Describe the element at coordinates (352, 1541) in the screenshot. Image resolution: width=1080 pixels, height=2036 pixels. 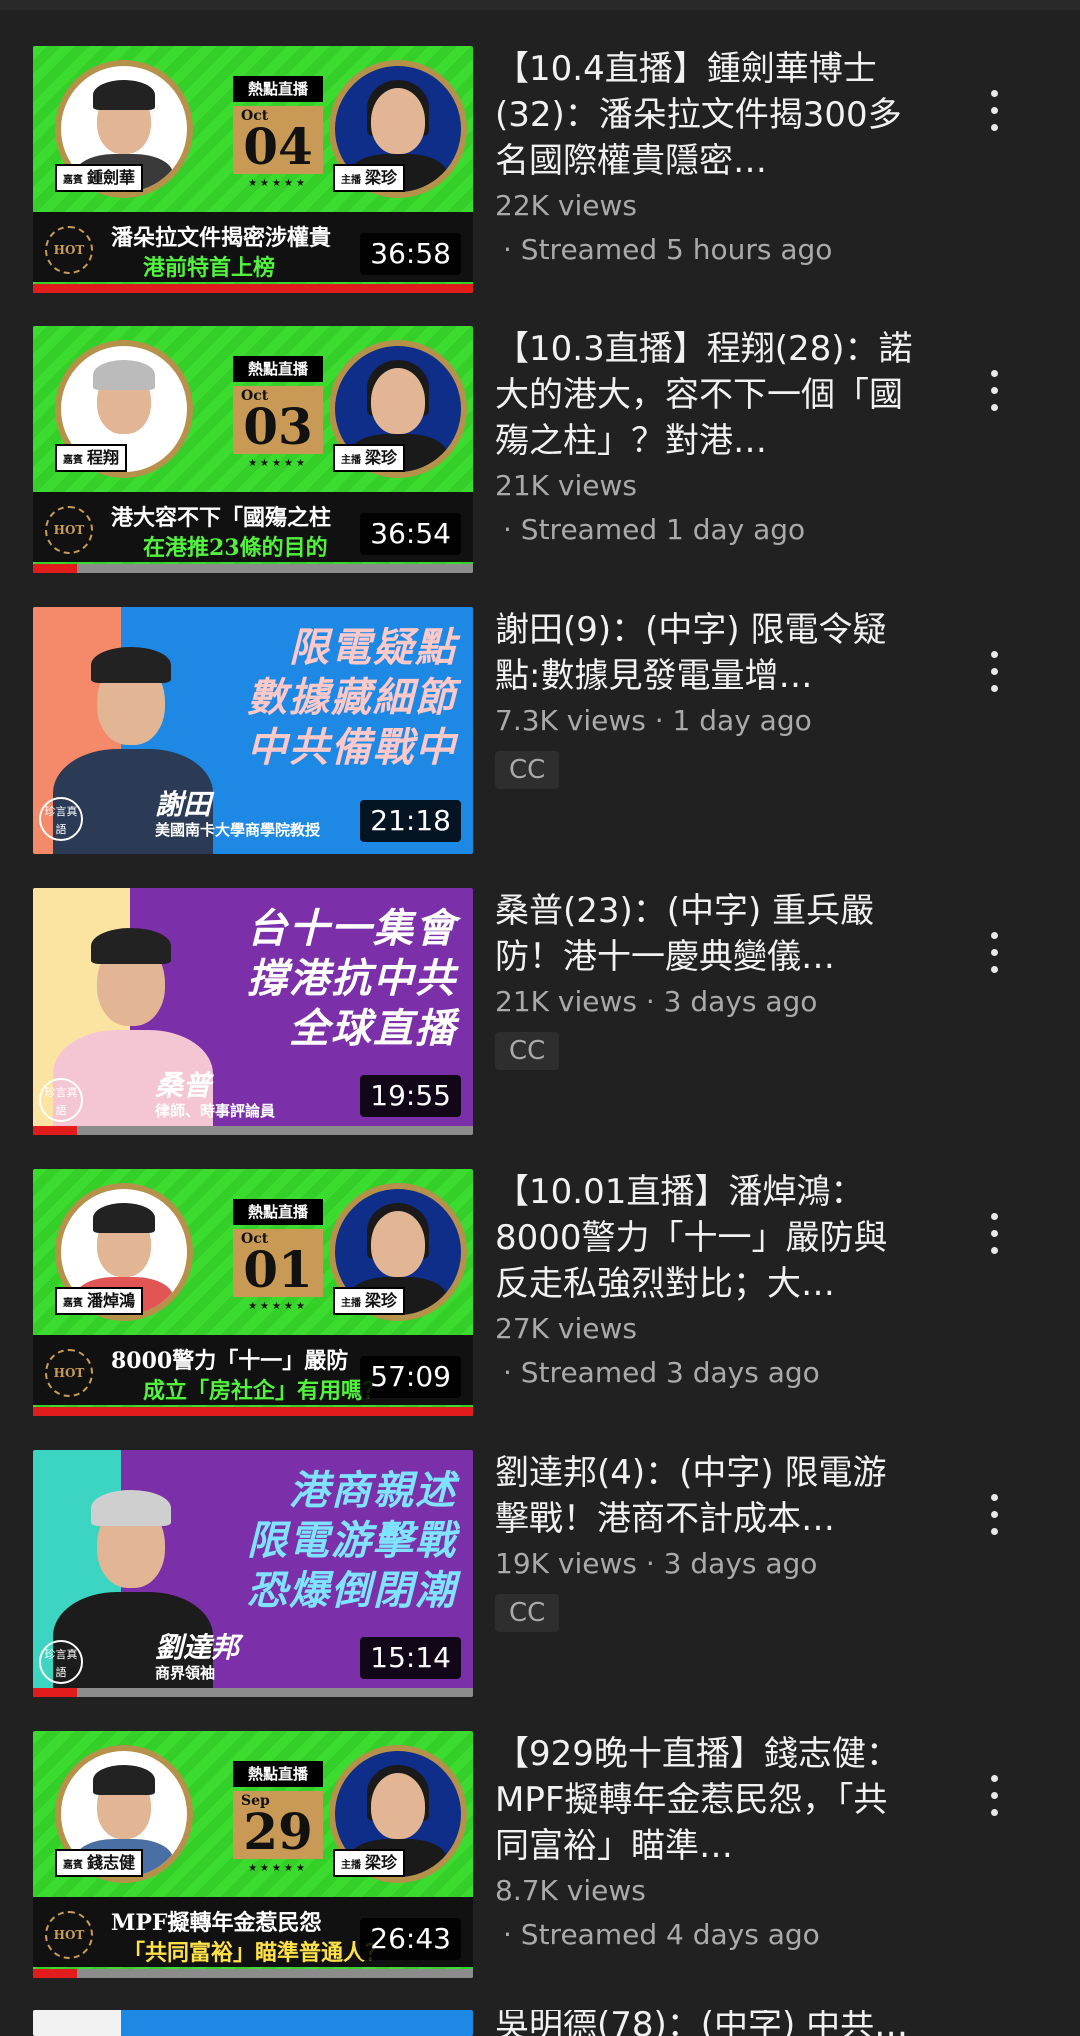
I see `thumbnail-headline: 港商親述 限電游擊戰 恐爆倒閉潮` at that location.